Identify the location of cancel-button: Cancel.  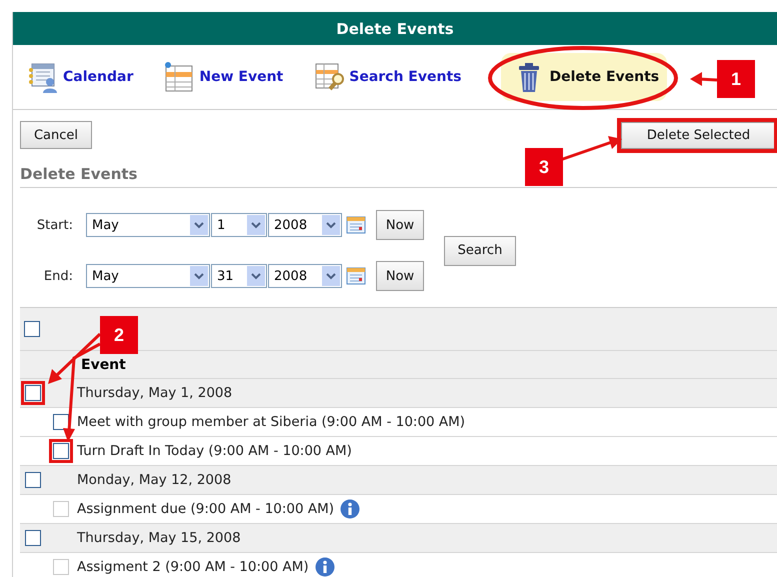
(56, 135).